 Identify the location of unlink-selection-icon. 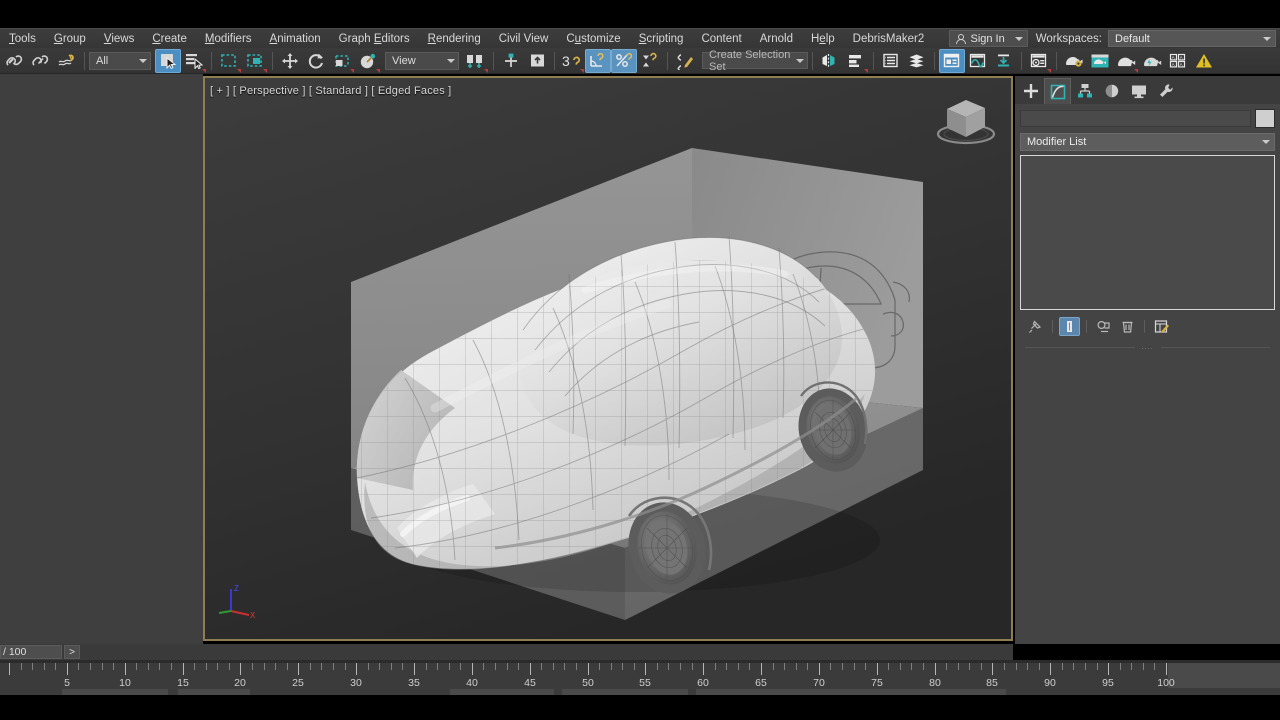
(41, 61).